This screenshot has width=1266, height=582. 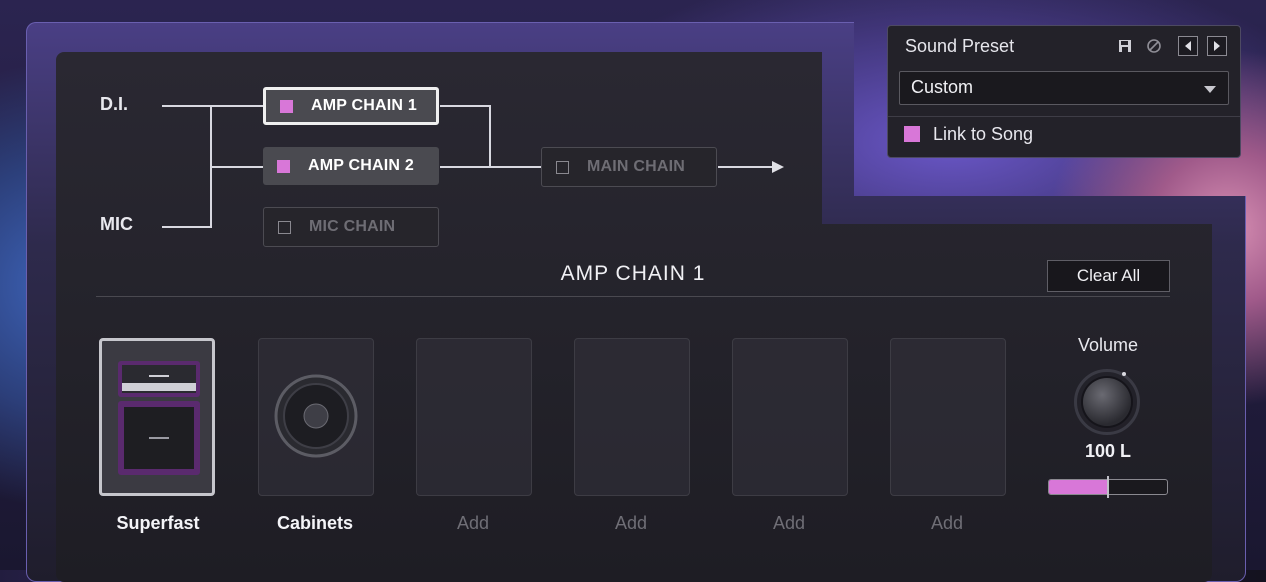 I want to click on amp-icon, so click(x=159, y=418).